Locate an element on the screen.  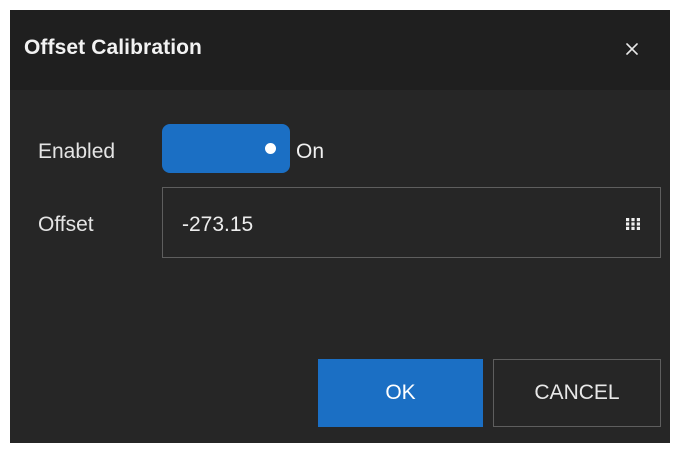
offset-value: -273.15 is located at coordinates (218, 224).